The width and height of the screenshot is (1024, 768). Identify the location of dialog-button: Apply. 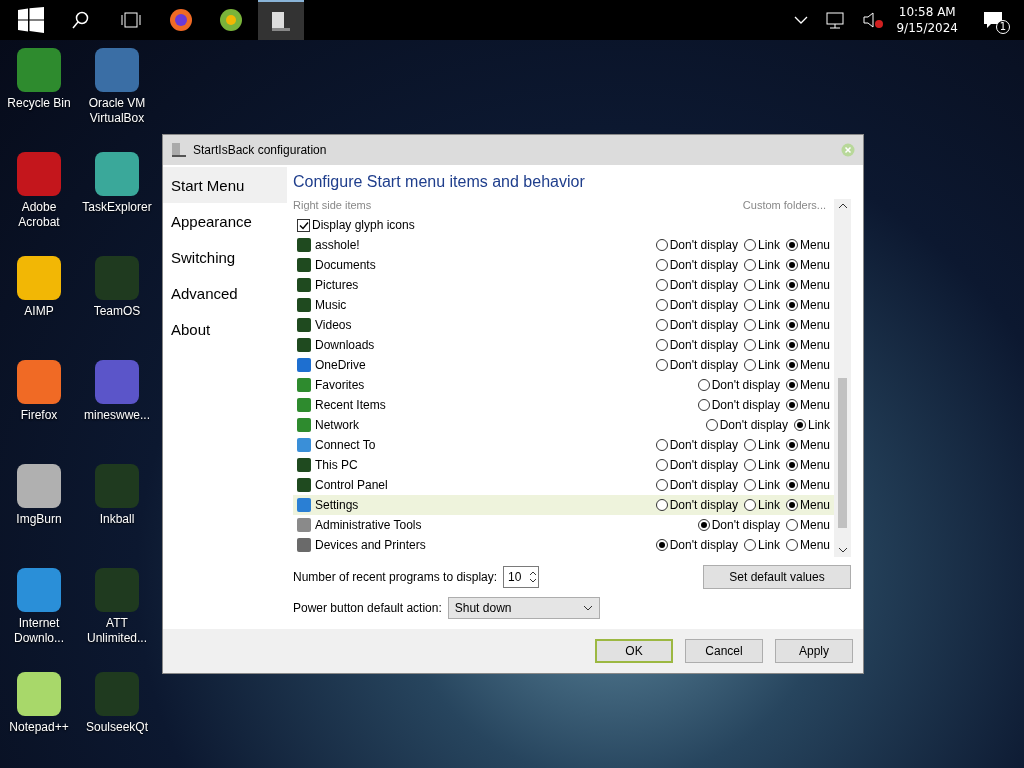
(814, 651).